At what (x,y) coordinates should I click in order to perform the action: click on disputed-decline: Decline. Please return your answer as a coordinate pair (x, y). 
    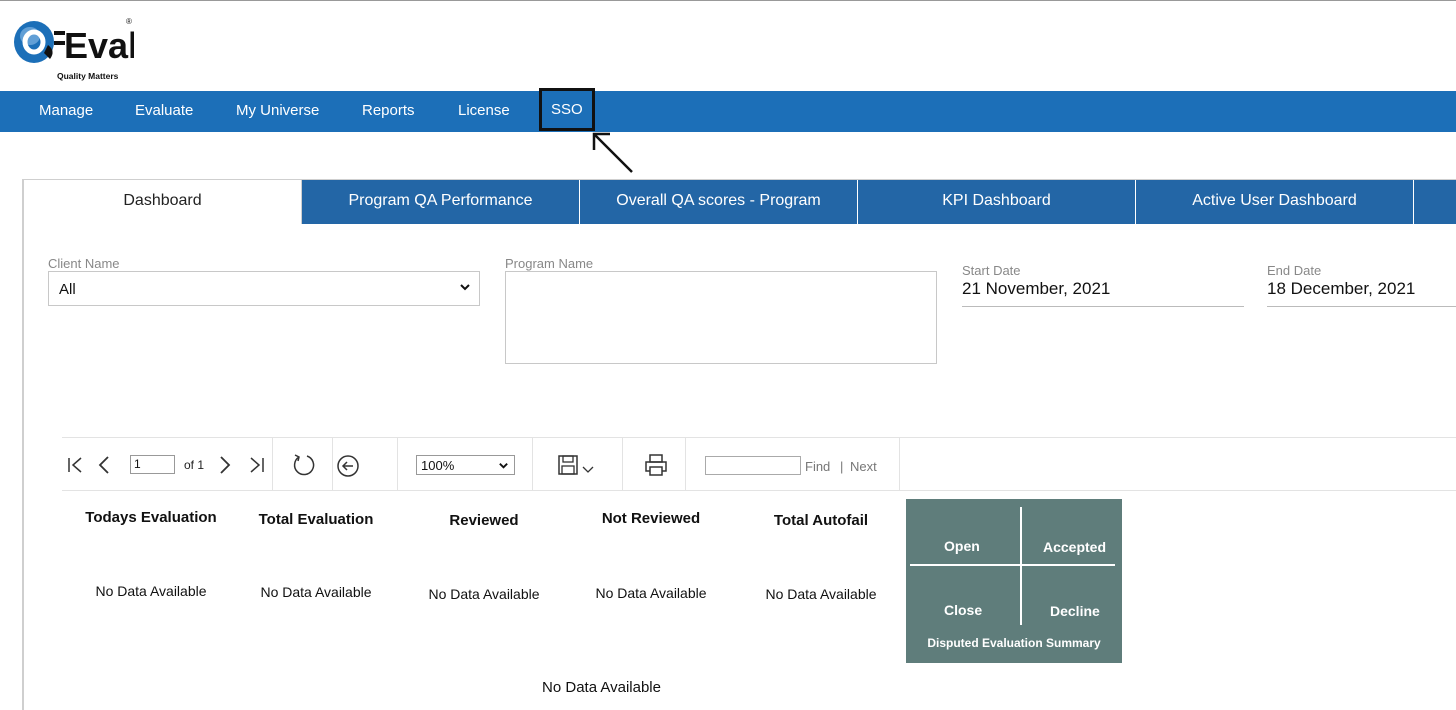
    Looking at the image, I should click on (1075, 611).